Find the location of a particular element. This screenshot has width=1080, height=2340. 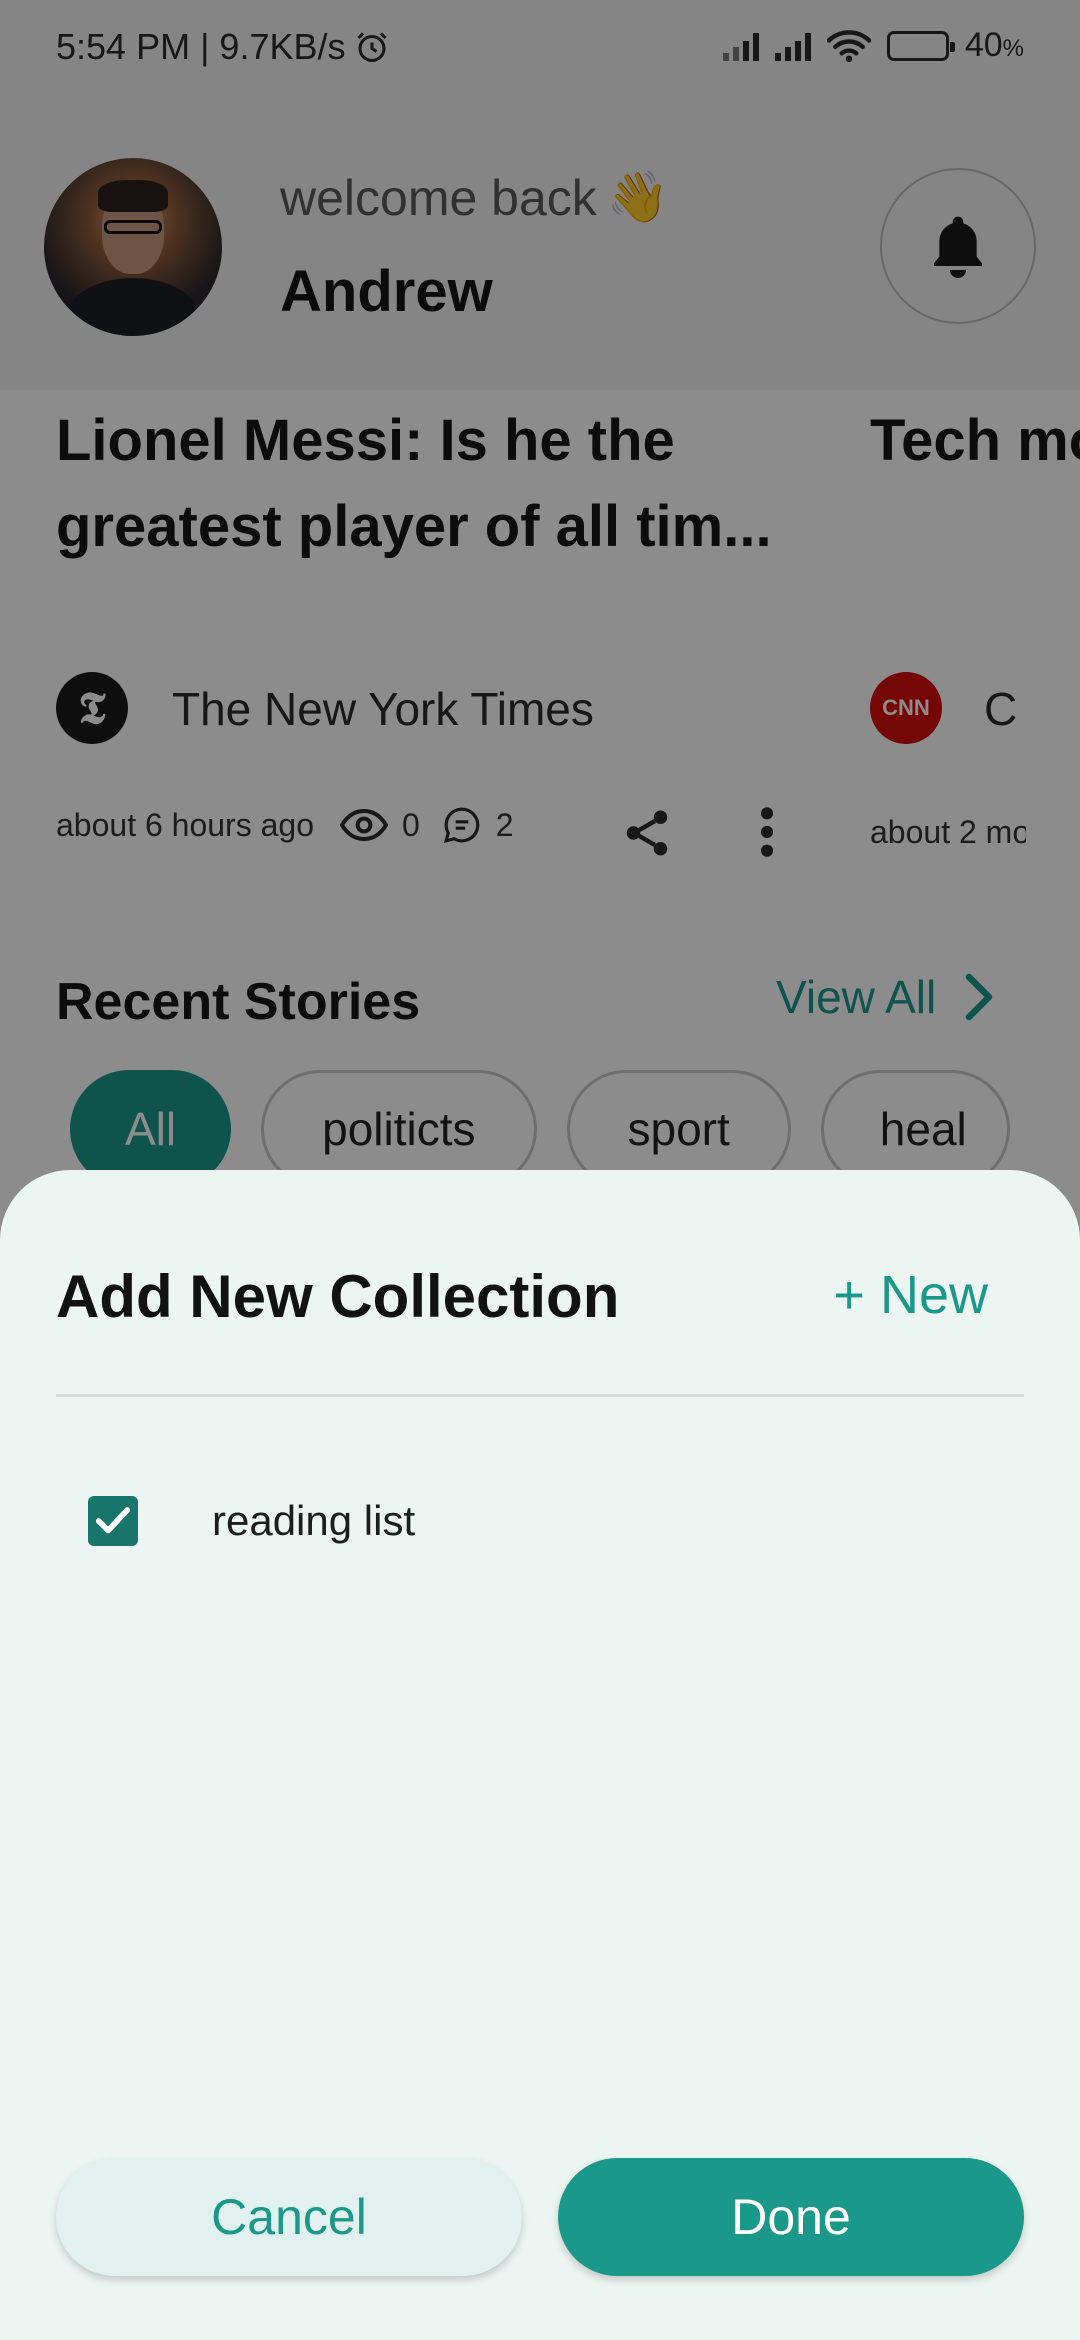

done-button: Done is located at coordinates (791, 2217).